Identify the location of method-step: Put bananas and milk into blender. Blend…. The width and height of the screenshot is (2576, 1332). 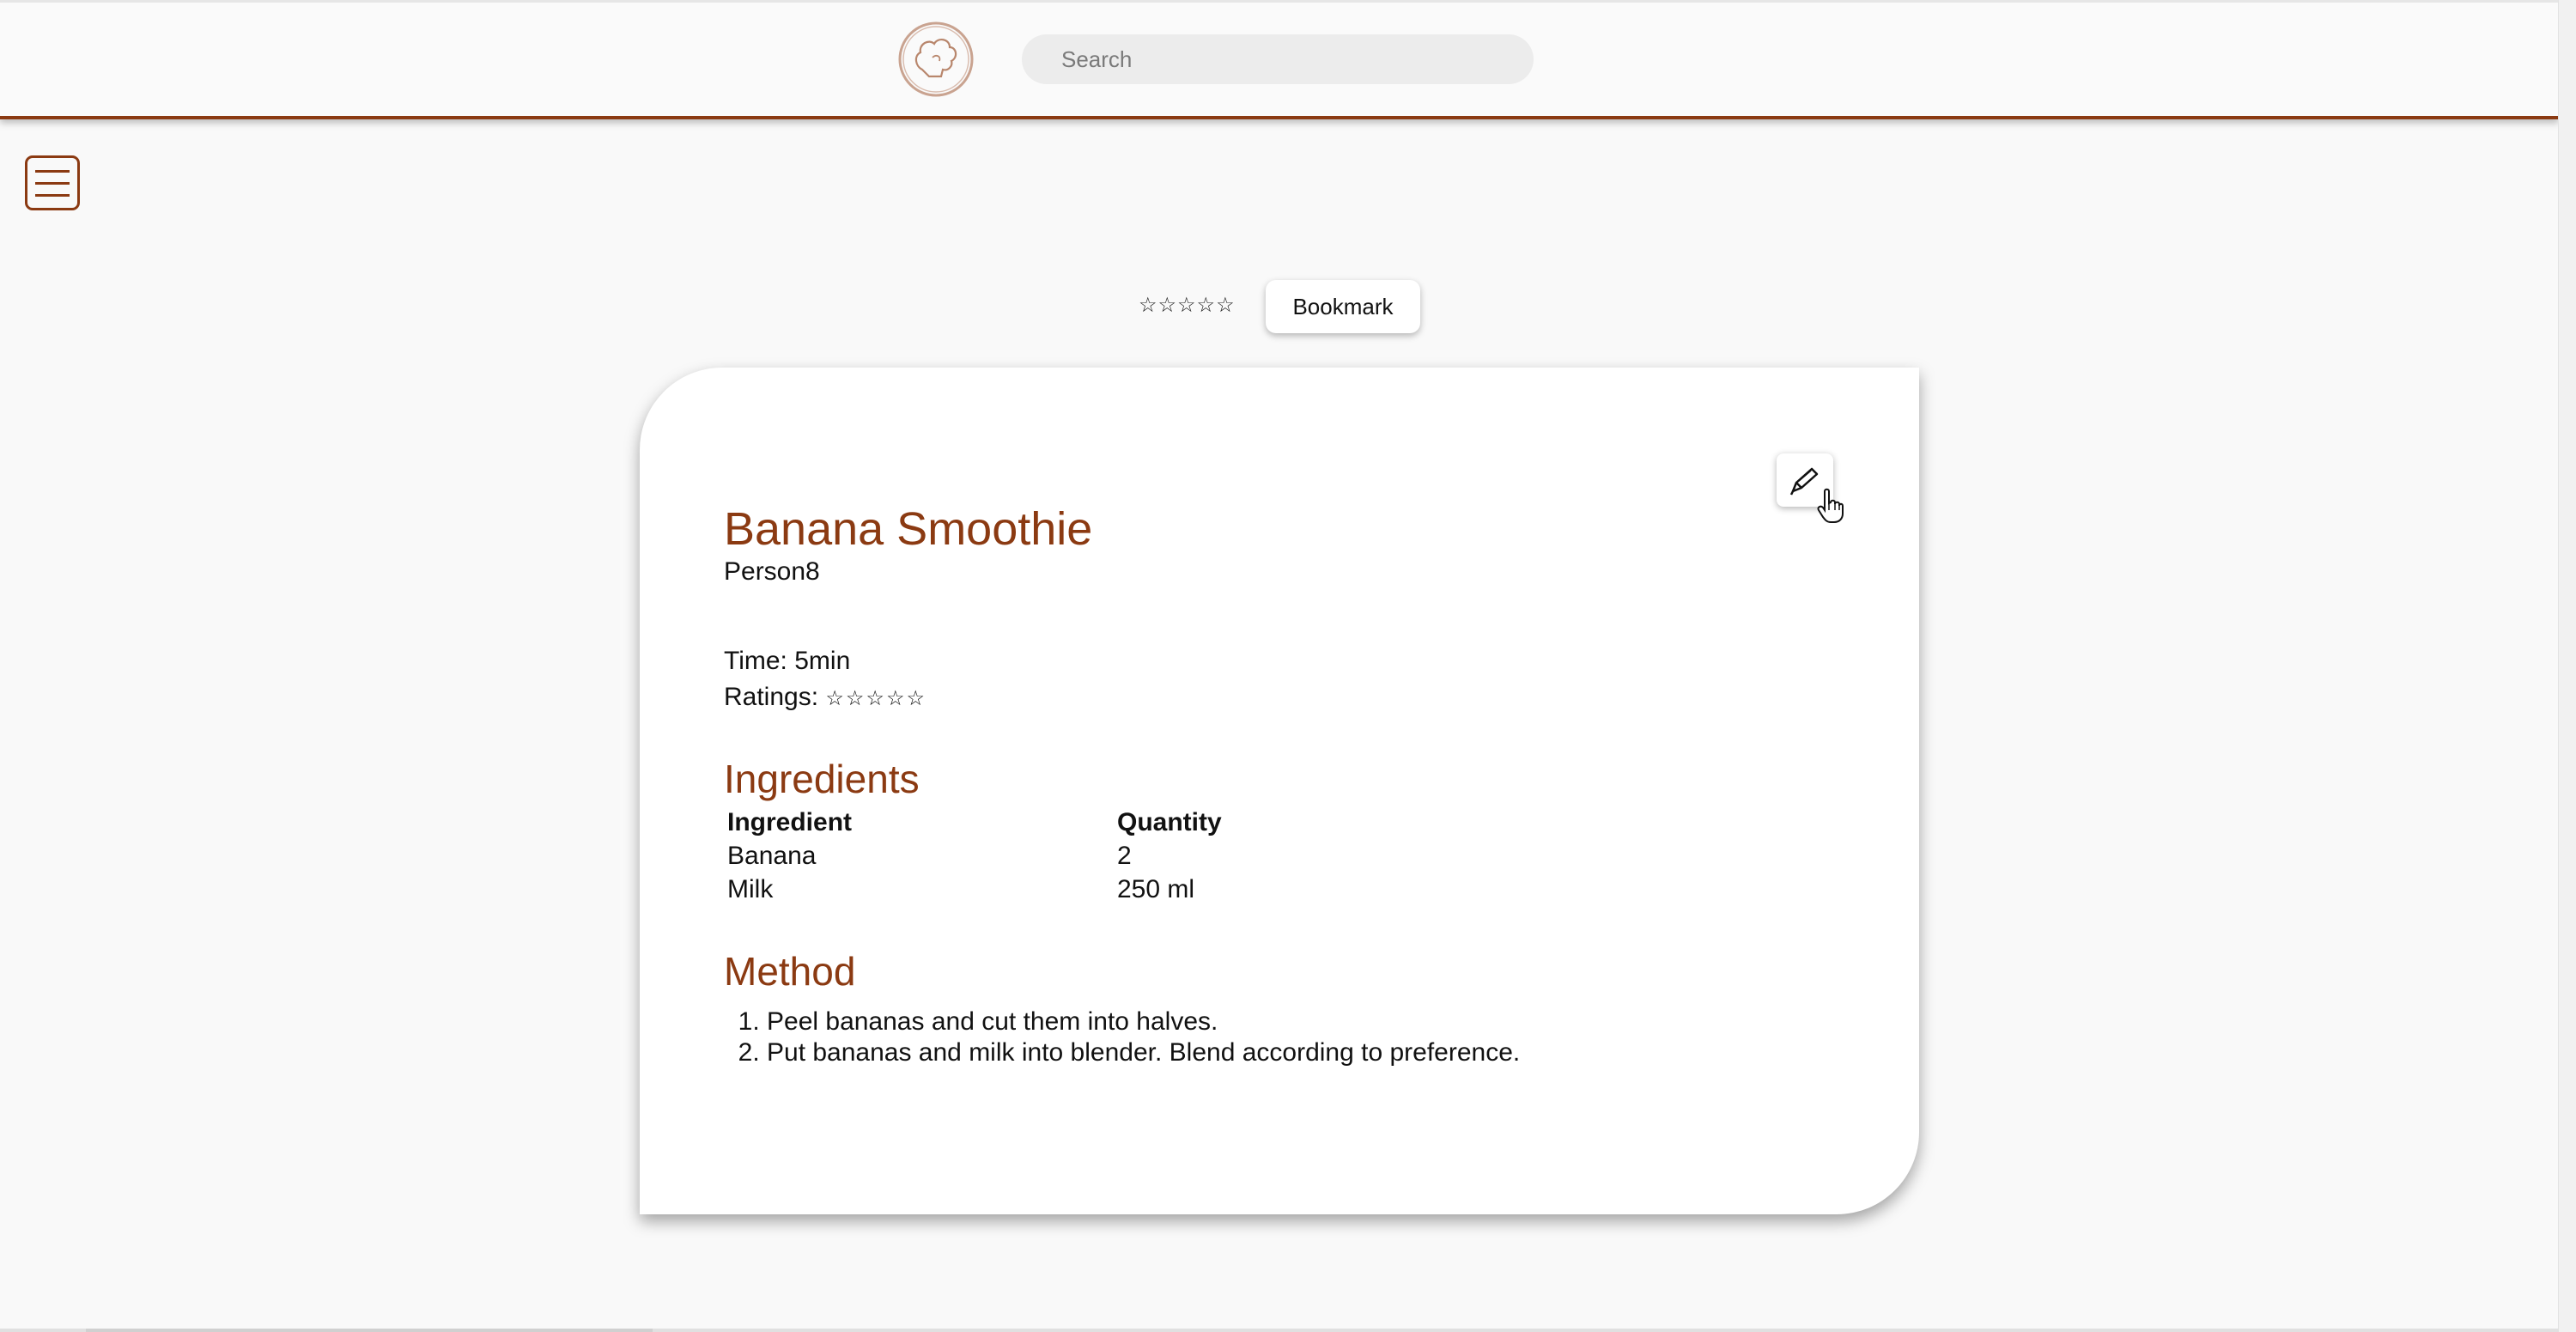
(1144, 1052).